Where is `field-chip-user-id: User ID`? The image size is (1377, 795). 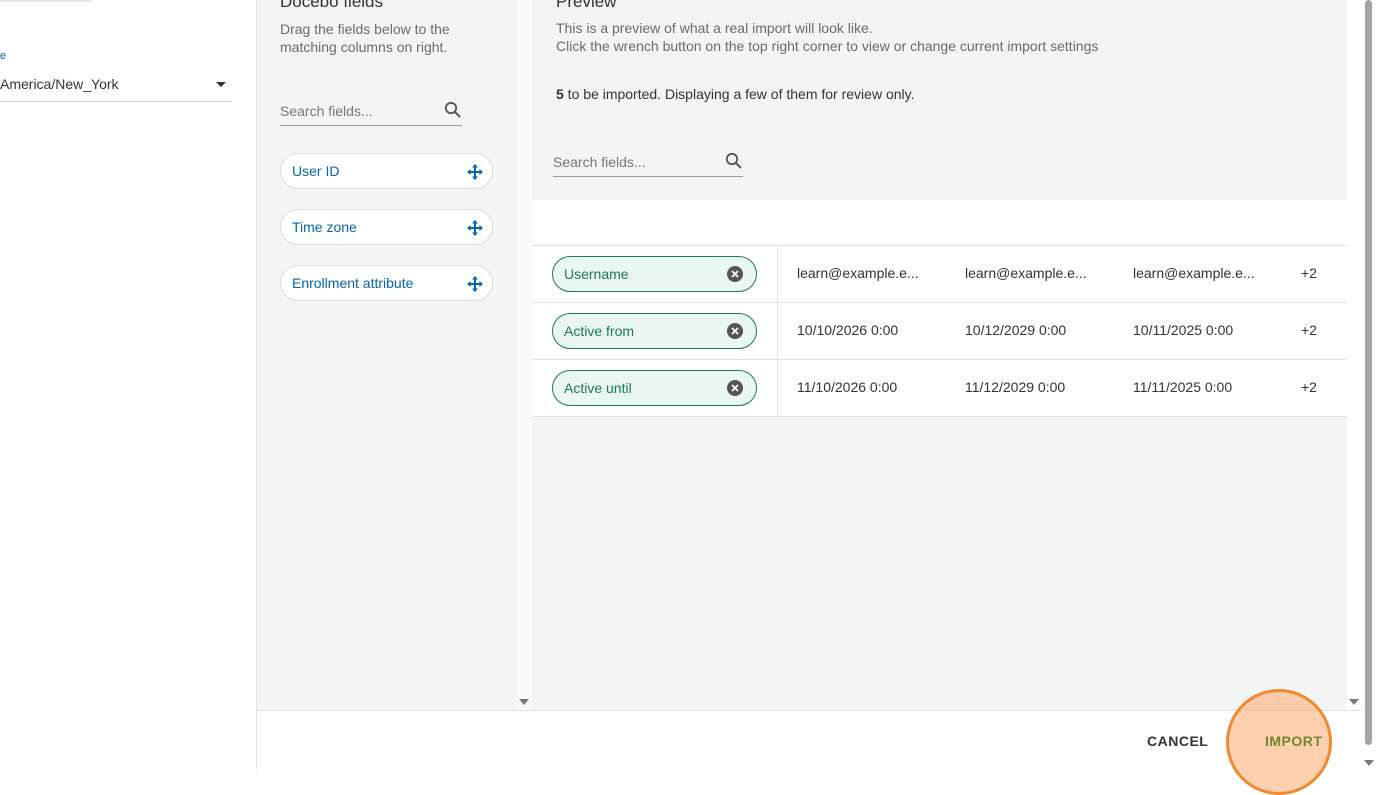 field-chip-user-id: User ID is located at coordinates (386, 171).